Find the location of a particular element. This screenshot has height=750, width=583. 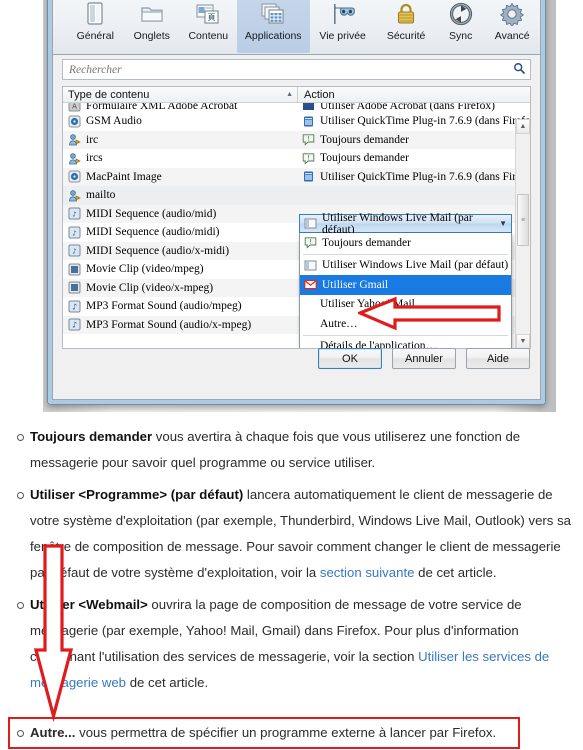

row-content-type: ♪ MP3 Format Sound (audio/mpeg) is located at coordinates (180, 306).